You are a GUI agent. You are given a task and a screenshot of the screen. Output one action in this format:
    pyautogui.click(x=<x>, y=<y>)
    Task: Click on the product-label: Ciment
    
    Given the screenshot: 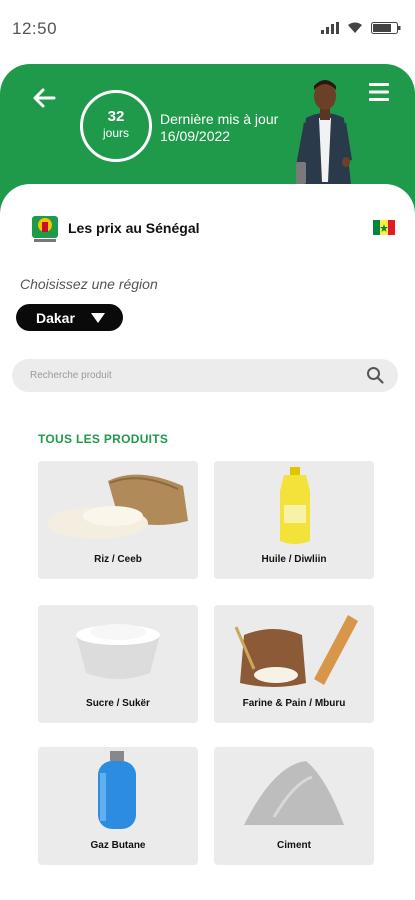 What is the action you would take?
    pyautogui.click(x=294, y=845)
    